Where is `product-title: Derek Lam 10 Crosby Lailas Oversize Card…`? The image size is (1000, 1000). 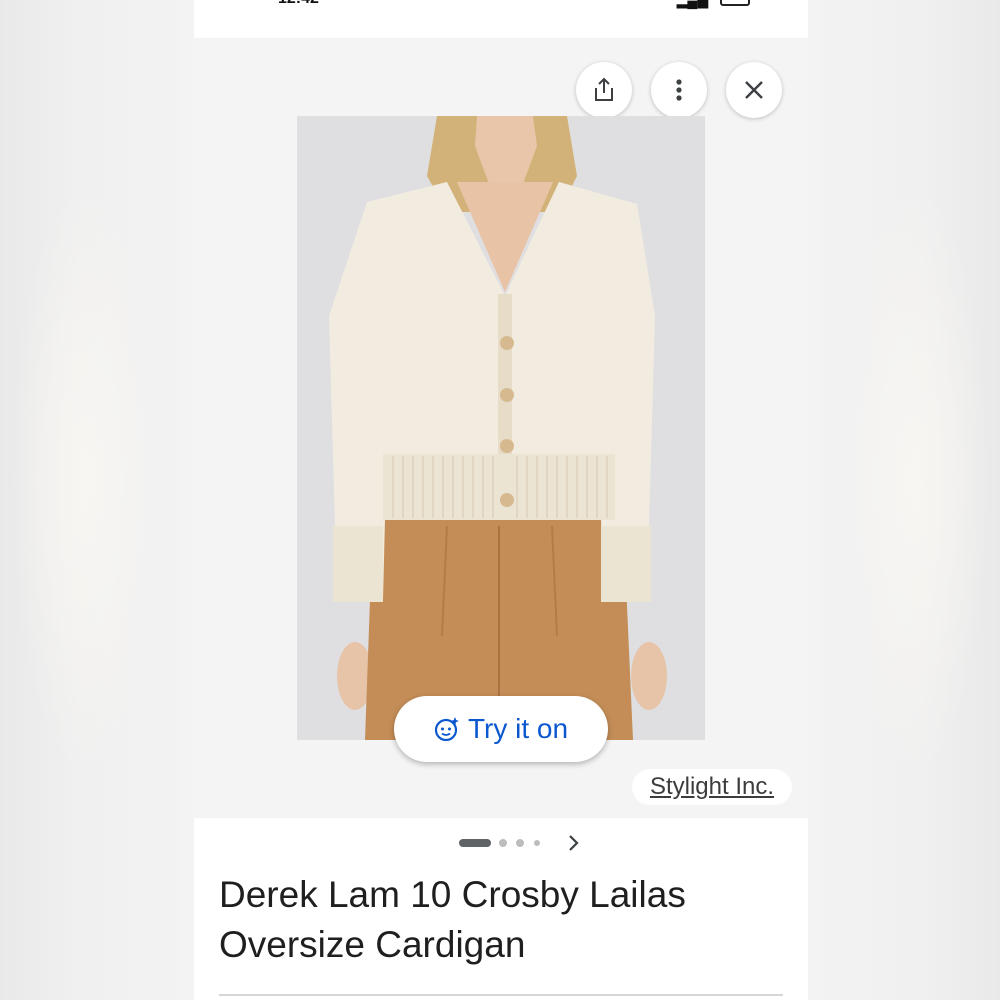 product-title: Derek Lam 10 Crosby Lailas Oversize Card… is located at coordinates (452, 919).